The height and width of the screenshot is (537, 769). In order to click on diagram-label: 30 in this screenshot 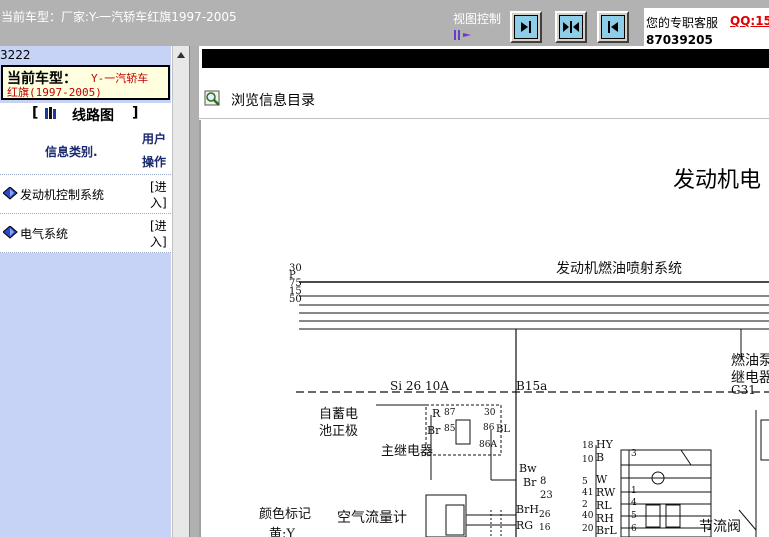, I will do `click(490, 413)`.